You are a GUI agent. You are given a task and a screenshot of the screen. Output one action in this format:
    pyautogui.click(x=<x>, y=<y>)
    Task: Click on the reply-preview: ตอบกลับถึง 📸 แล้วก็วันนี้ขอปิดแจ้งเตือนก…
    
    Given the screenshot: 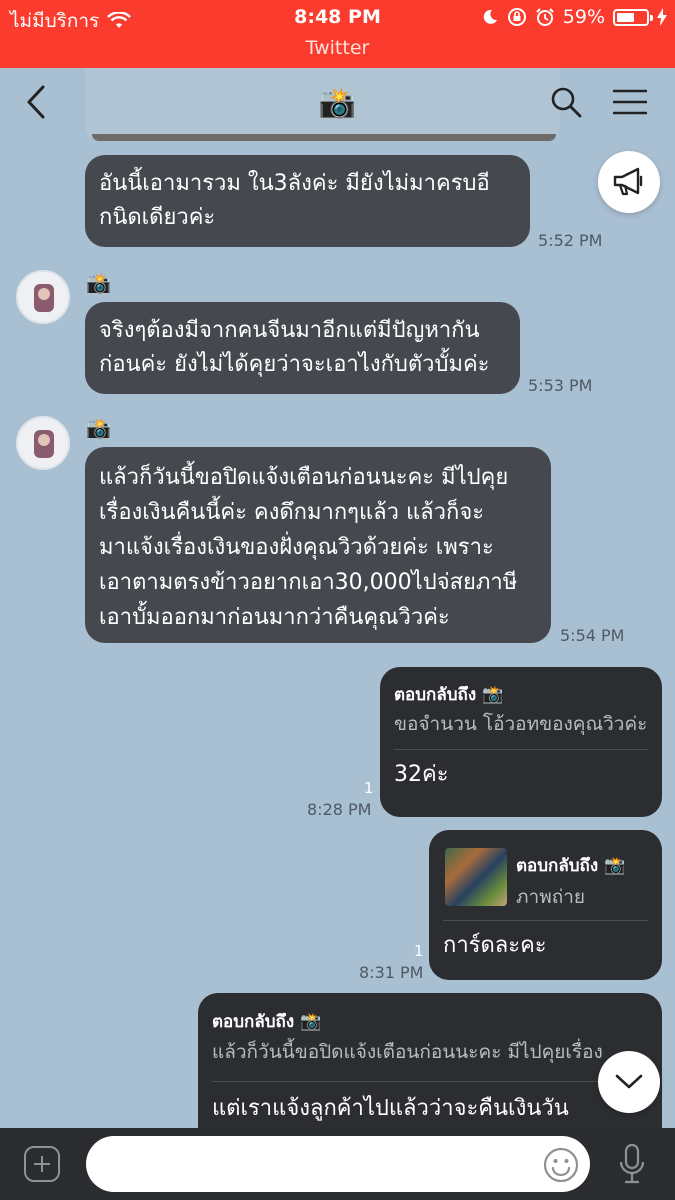 What is the action you would take?
    pyautogui.click(x=430, y=1037)
    